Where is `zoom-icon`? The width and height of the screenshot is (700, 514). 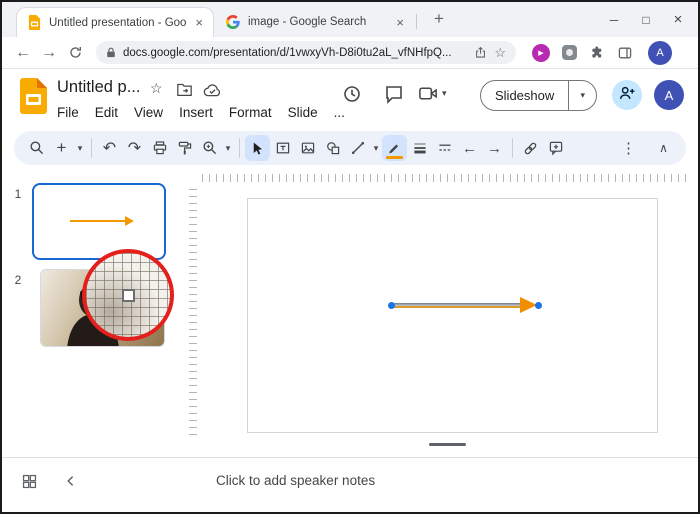
zoom-icon is located at coordinates (209, 148).